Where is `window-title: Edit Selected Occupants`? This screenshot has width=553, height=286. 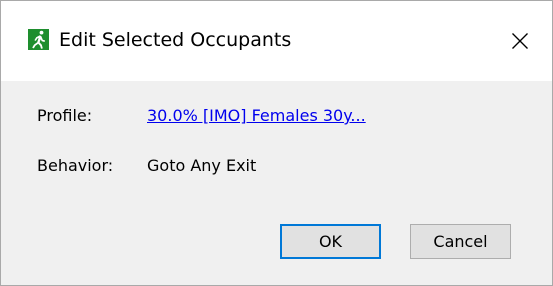 window-title: Edit Selected Occupants is located at coordinates (175, 40).